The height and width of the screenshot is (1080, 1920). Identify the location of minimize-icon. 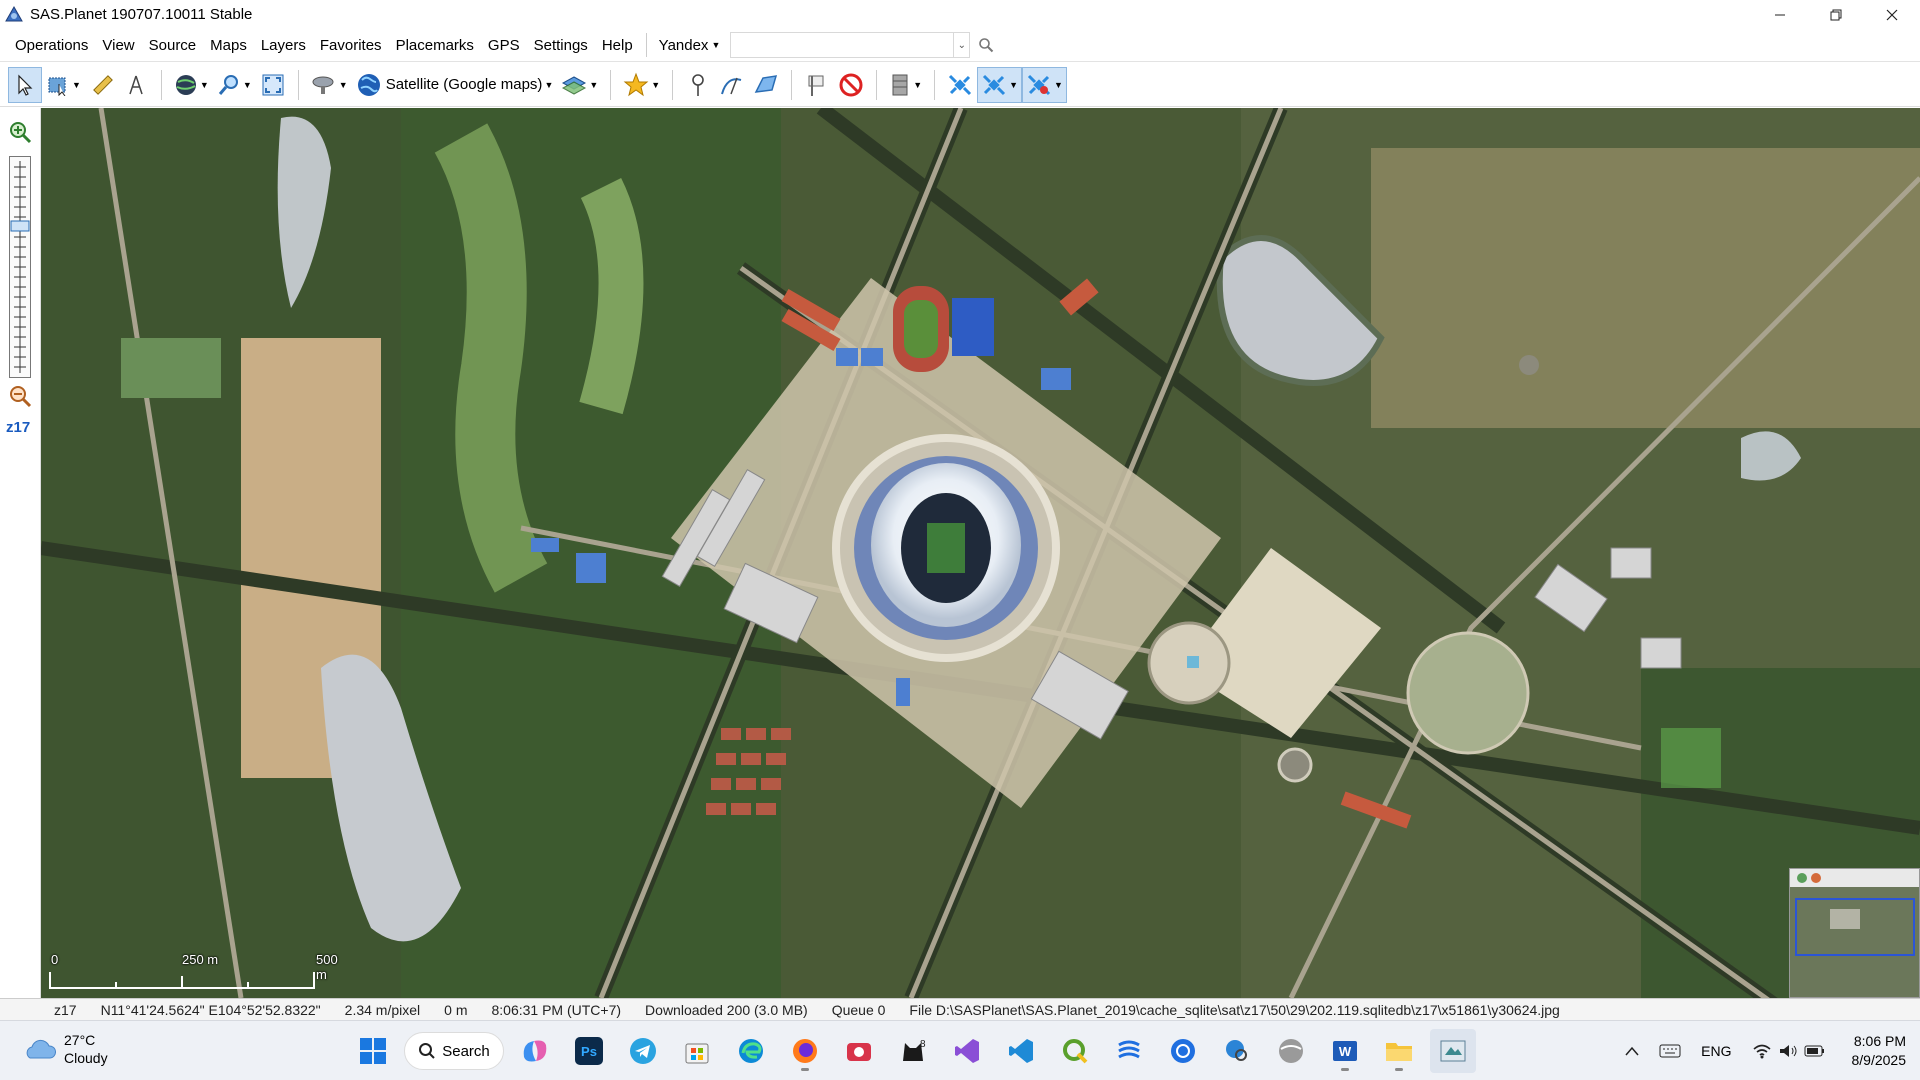
(1780, 14).